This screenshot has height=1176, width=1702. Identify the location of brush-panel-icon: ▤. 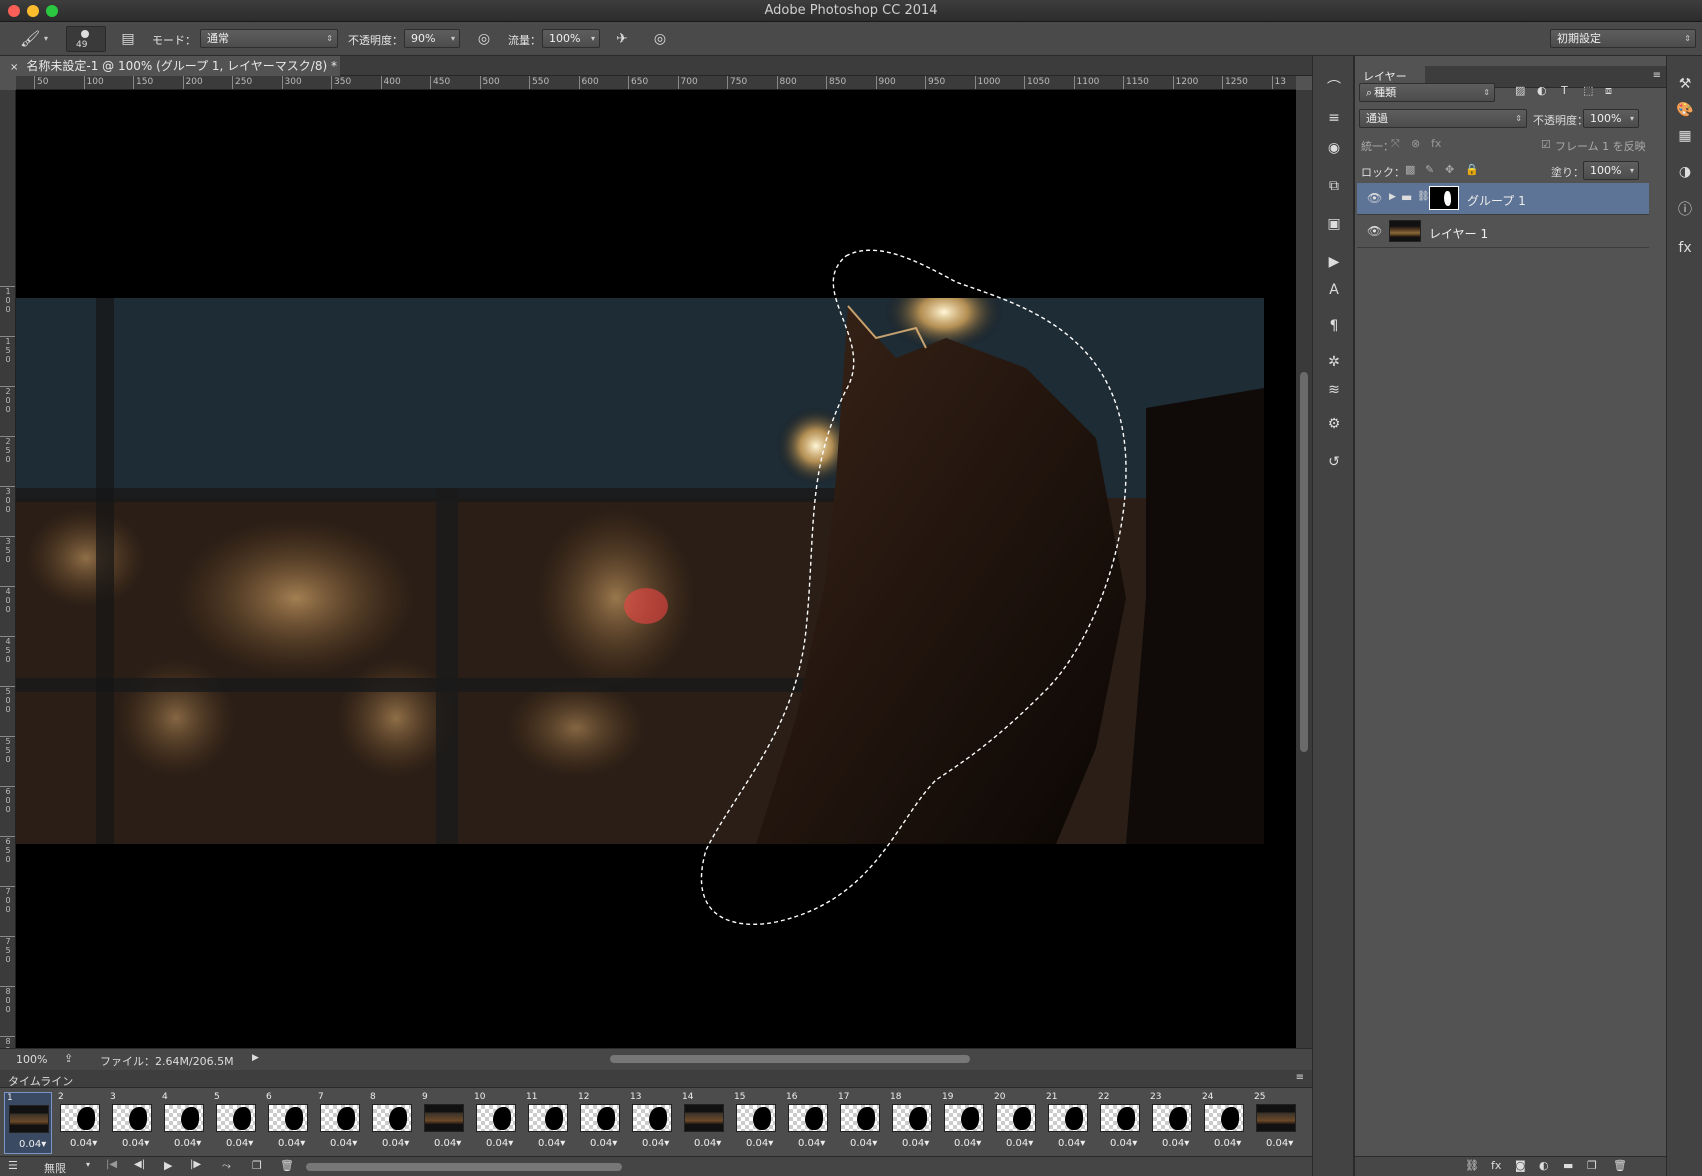
(128, 39).